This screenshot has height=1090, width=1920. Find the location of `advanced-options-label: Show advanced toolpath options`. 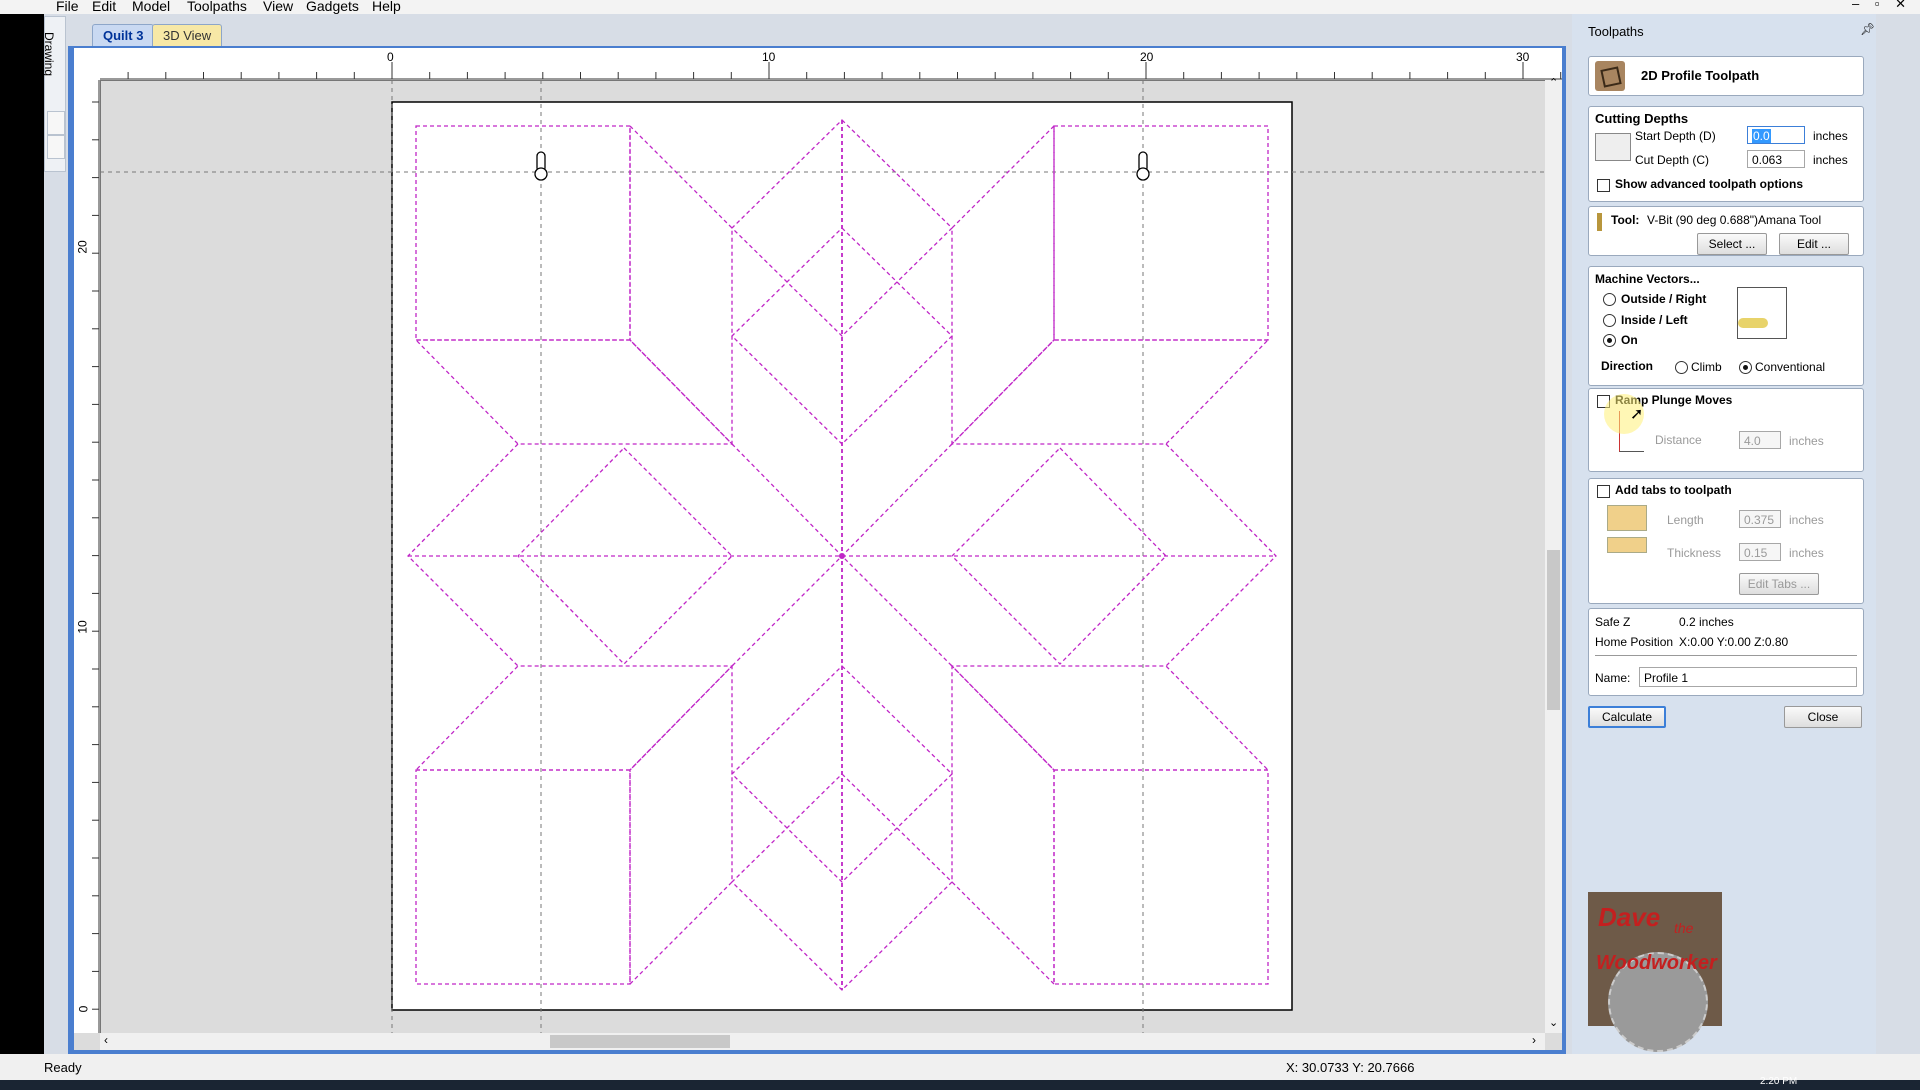

advanced-options-label: Show advanced toolpath options is located at coordinates (1709, 184).